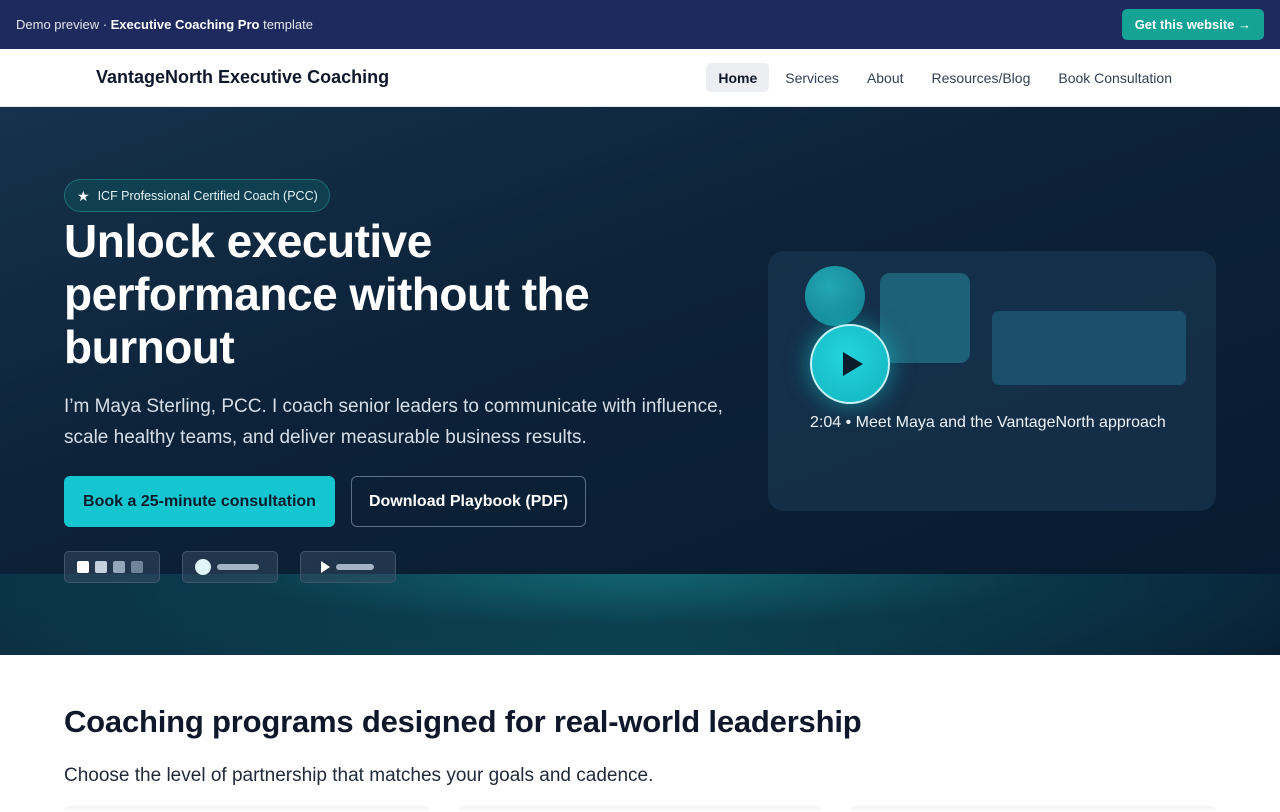 This screenshot has height=812, width=1280. I want to click on video-thumb-circle, so click(835, 296).